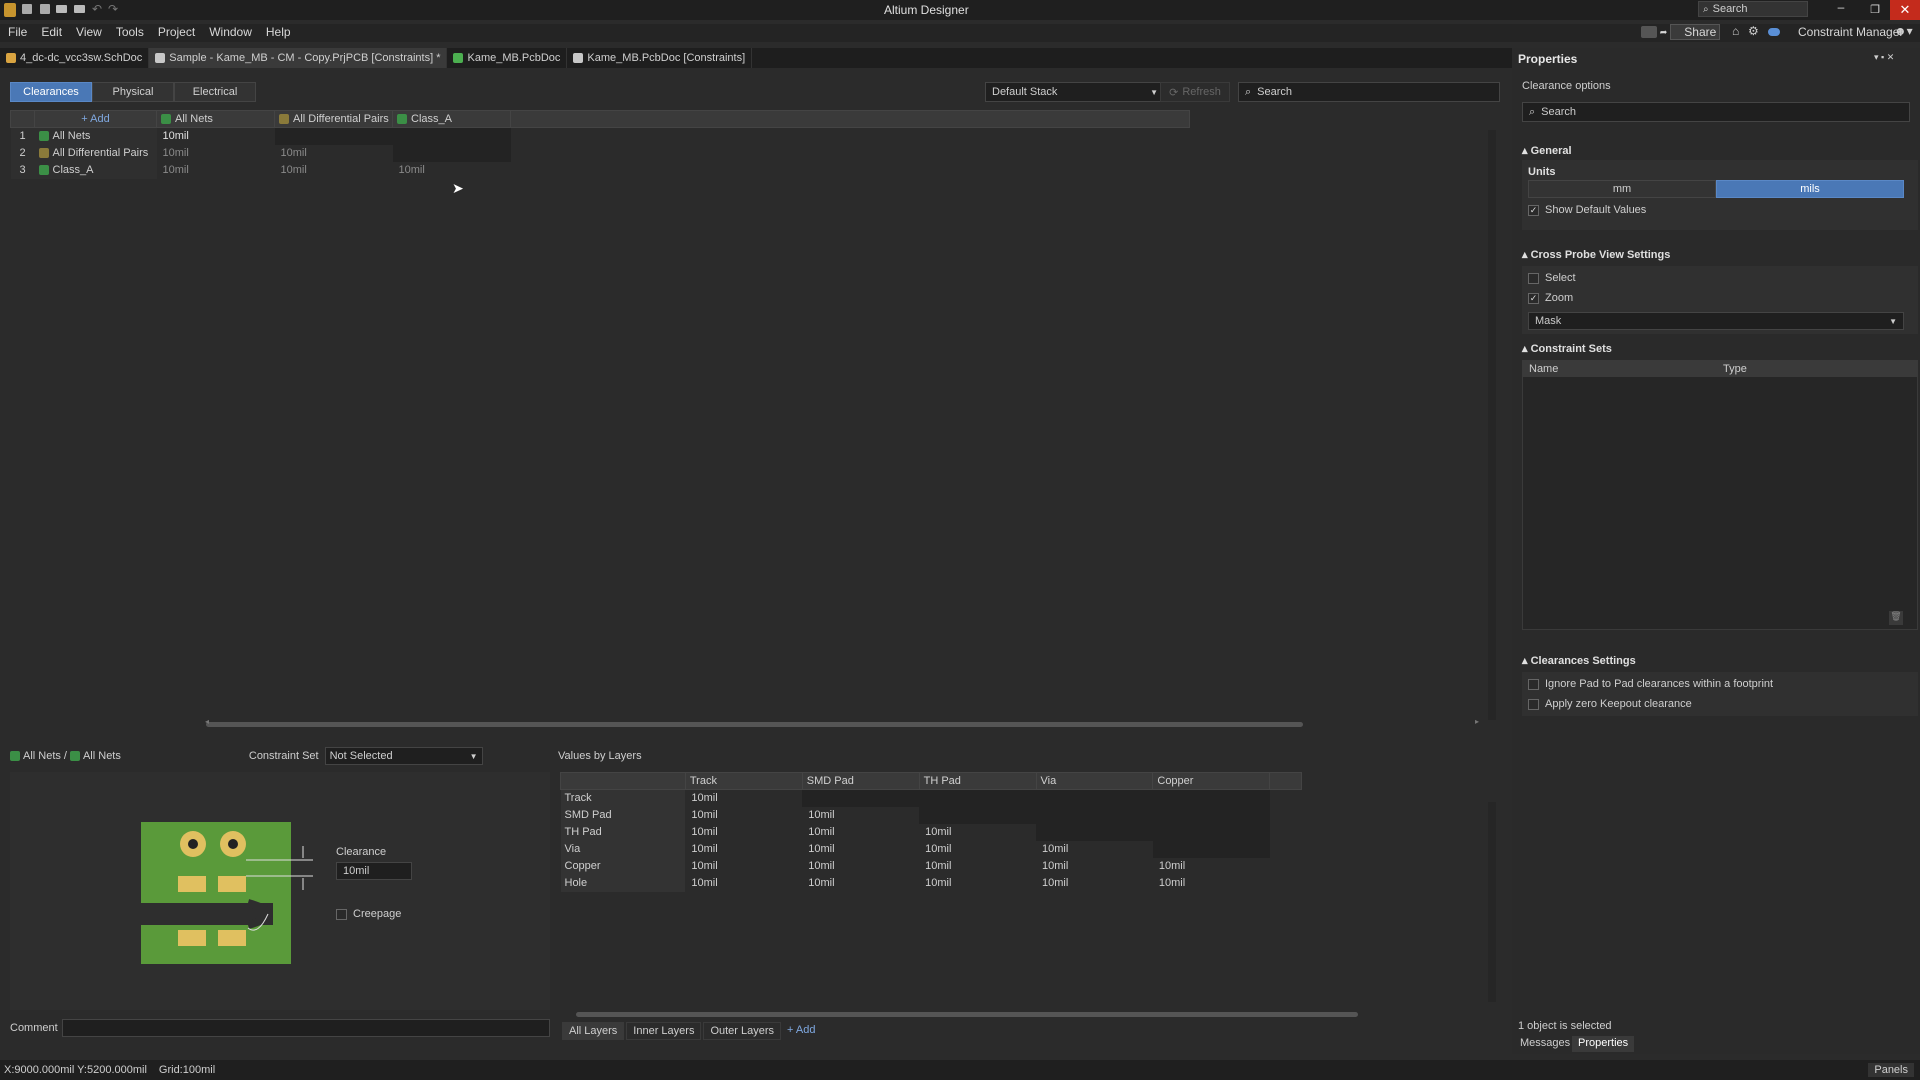 This screenshot has width=1920, height=1080. What do you see at coordinates (374, 871) in the screenshot?
I see `clearance-input: 10mil` at bounding box center [374, 871].